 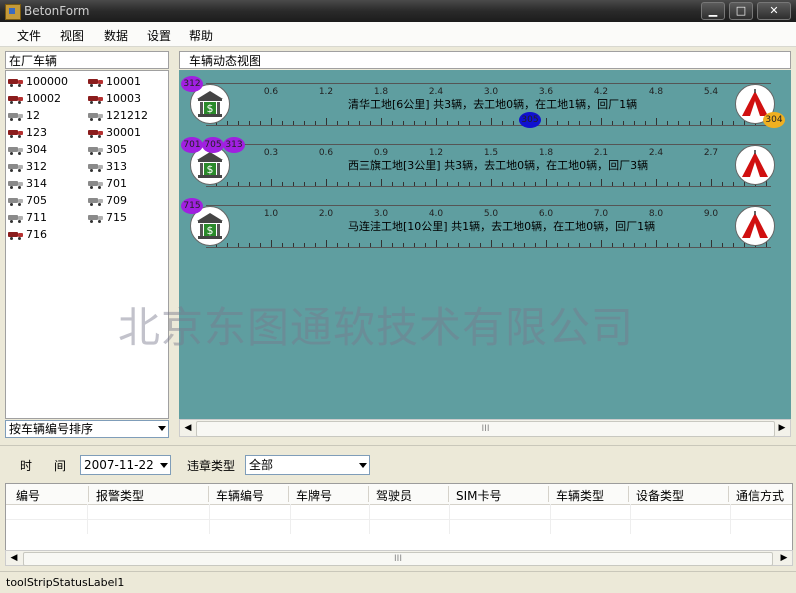 What do you see at coordinates (43, 98) in the screenshot?
I see `vehicle-id: 10002` at bounding box center [43, 98].